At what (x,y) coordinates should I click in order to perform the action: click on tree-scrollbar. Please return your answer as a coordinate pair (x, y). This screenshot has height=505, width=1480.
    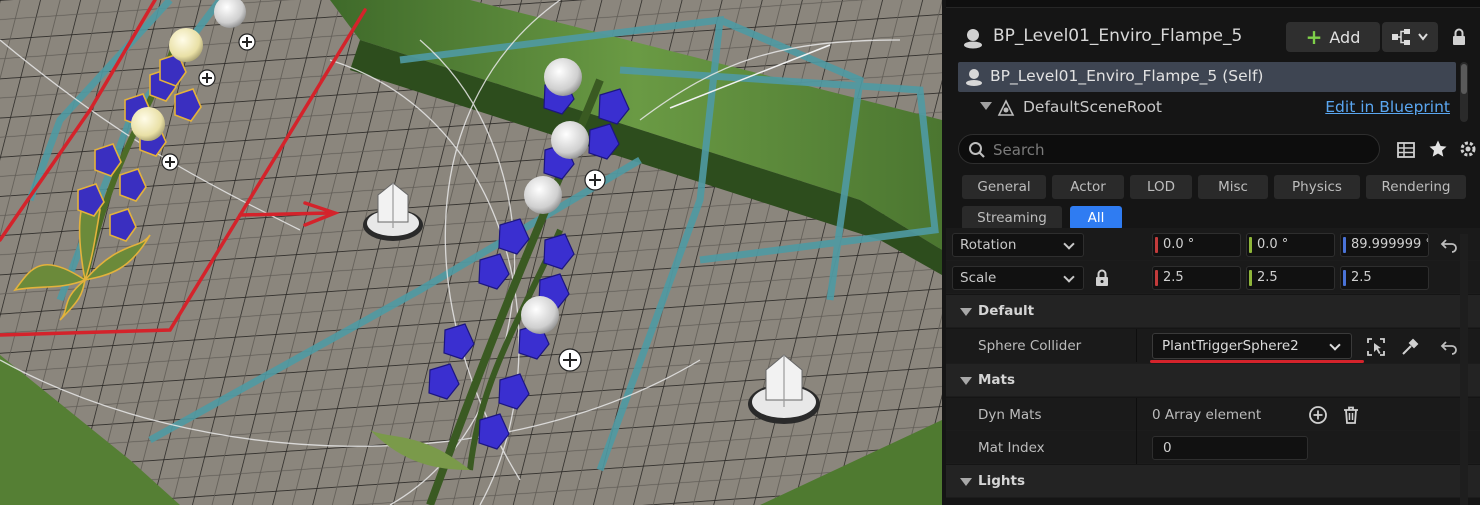
    Looking at the image, I should click on (1464, 92).